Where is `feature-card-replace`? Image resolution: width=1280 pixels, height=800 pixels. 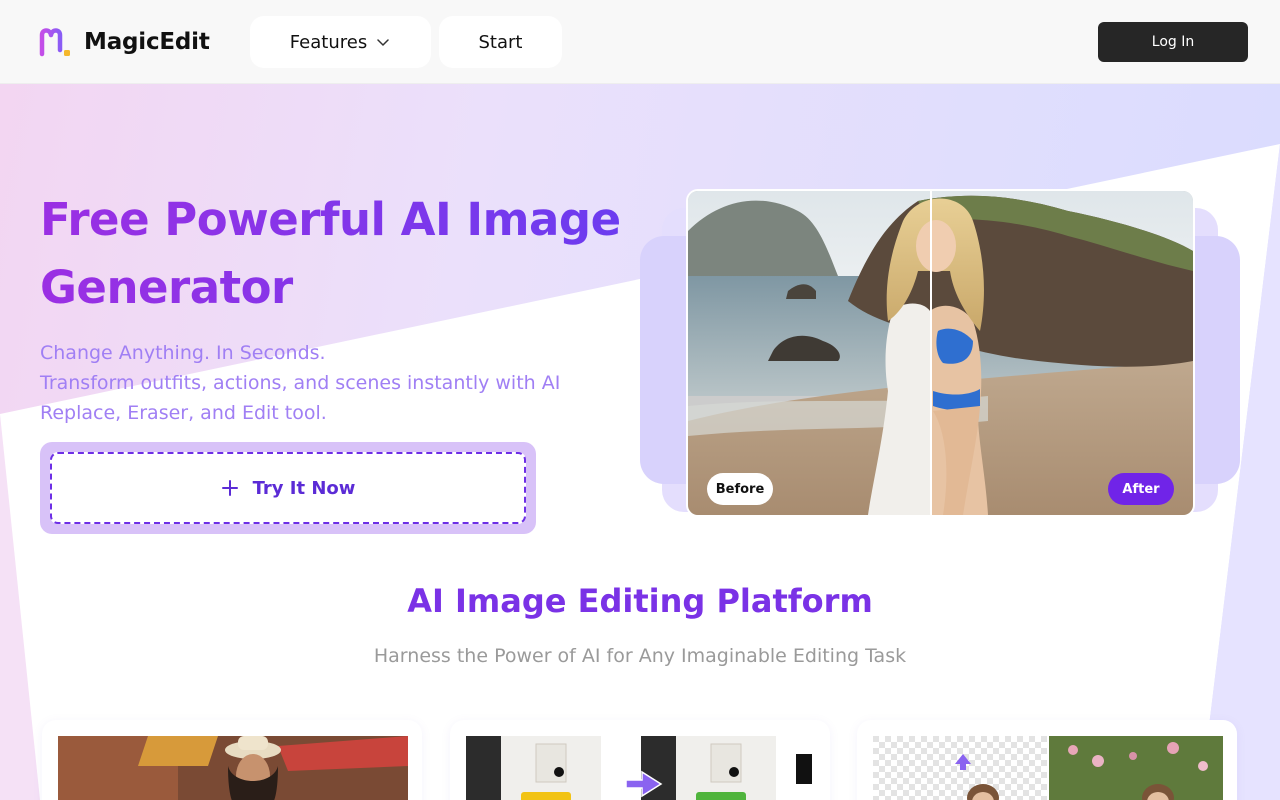
feature-card-replace is located at coordinates (232, 760).